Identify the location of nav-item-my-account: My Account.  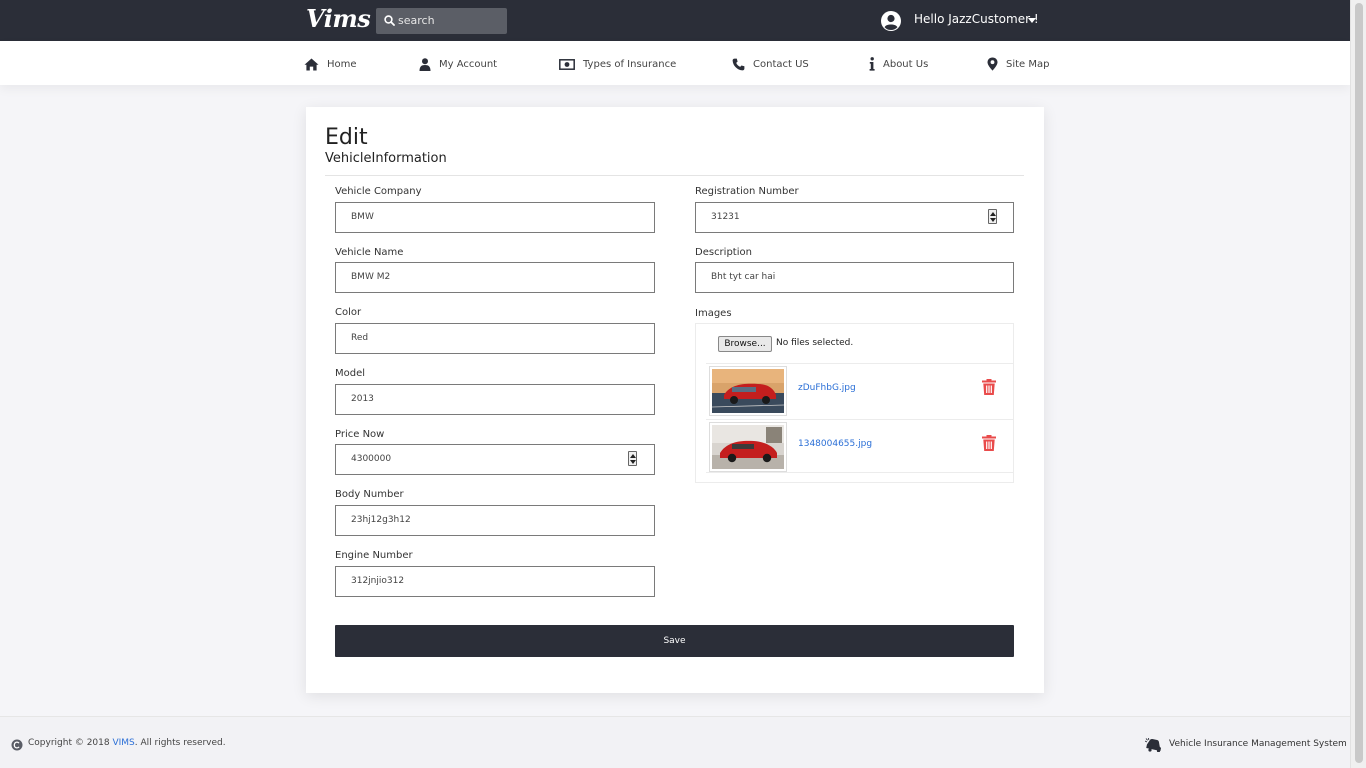
(458, 64).